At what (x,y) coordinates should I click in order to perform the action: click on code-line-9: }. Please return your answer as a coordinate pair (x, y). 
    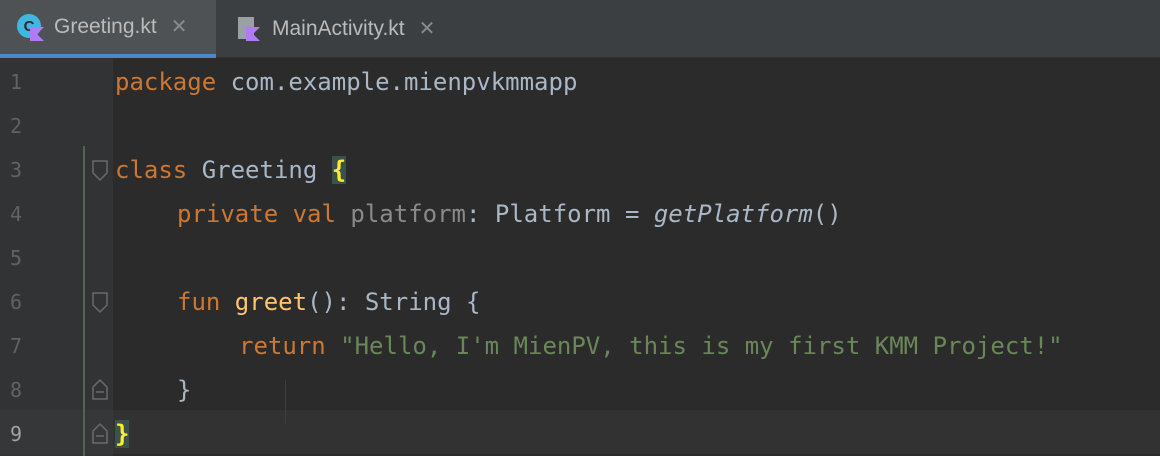
    Looking at the image, I should click on (122, 434).